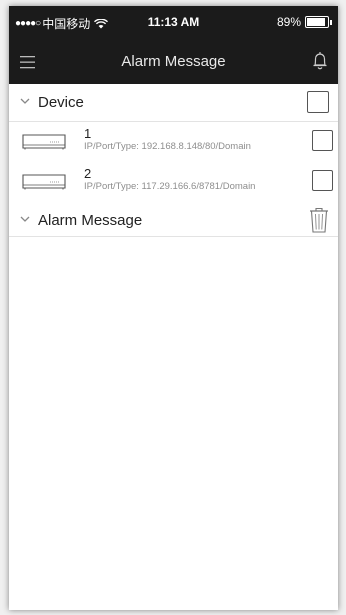 This screenshot has width=346, height=615. What do you see at coordinates (170, 186) in the screenshot?
I see `device-info: IP/Port/Type: 117.29.166.6/8781/Domain` at bounding box center [170, 186].